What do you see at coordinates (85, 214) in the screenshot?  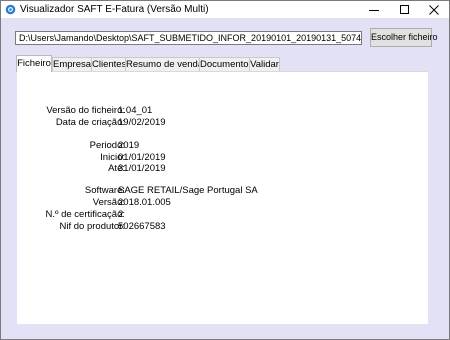 I see `certification-label: N.º de certificação:` at bounding box center [85, 214].